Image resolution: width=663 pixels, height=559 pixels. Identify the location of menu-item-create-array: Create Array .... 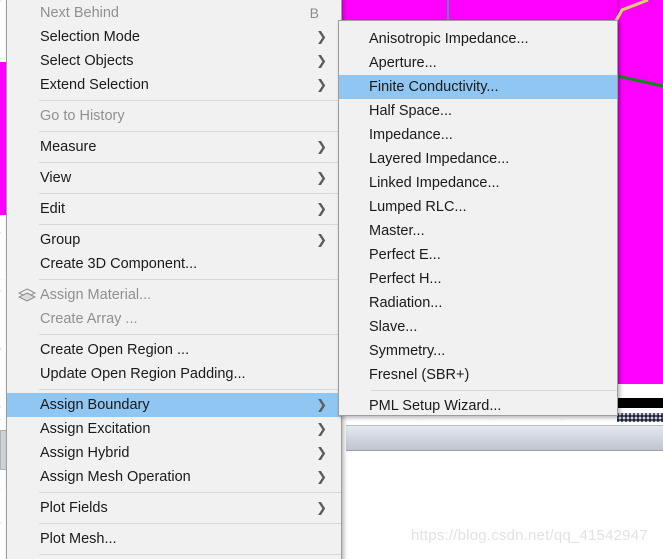
(174, 319).